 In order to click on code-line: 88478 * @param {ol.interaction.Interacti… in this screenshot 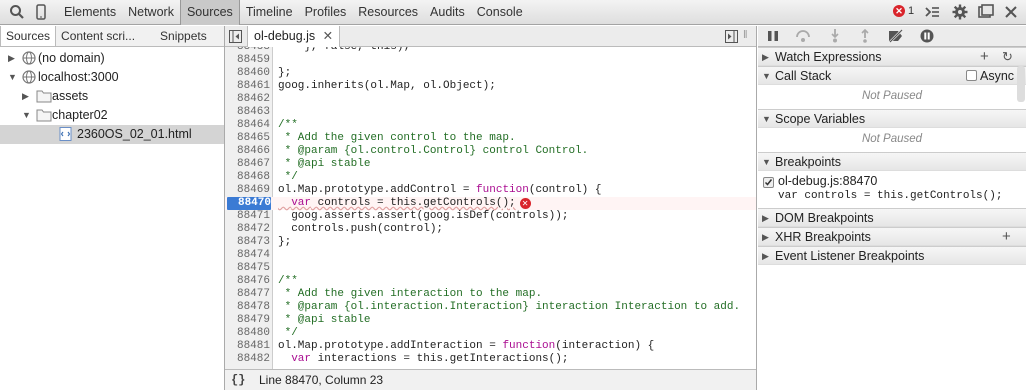, I will do `click(490, 307)`.